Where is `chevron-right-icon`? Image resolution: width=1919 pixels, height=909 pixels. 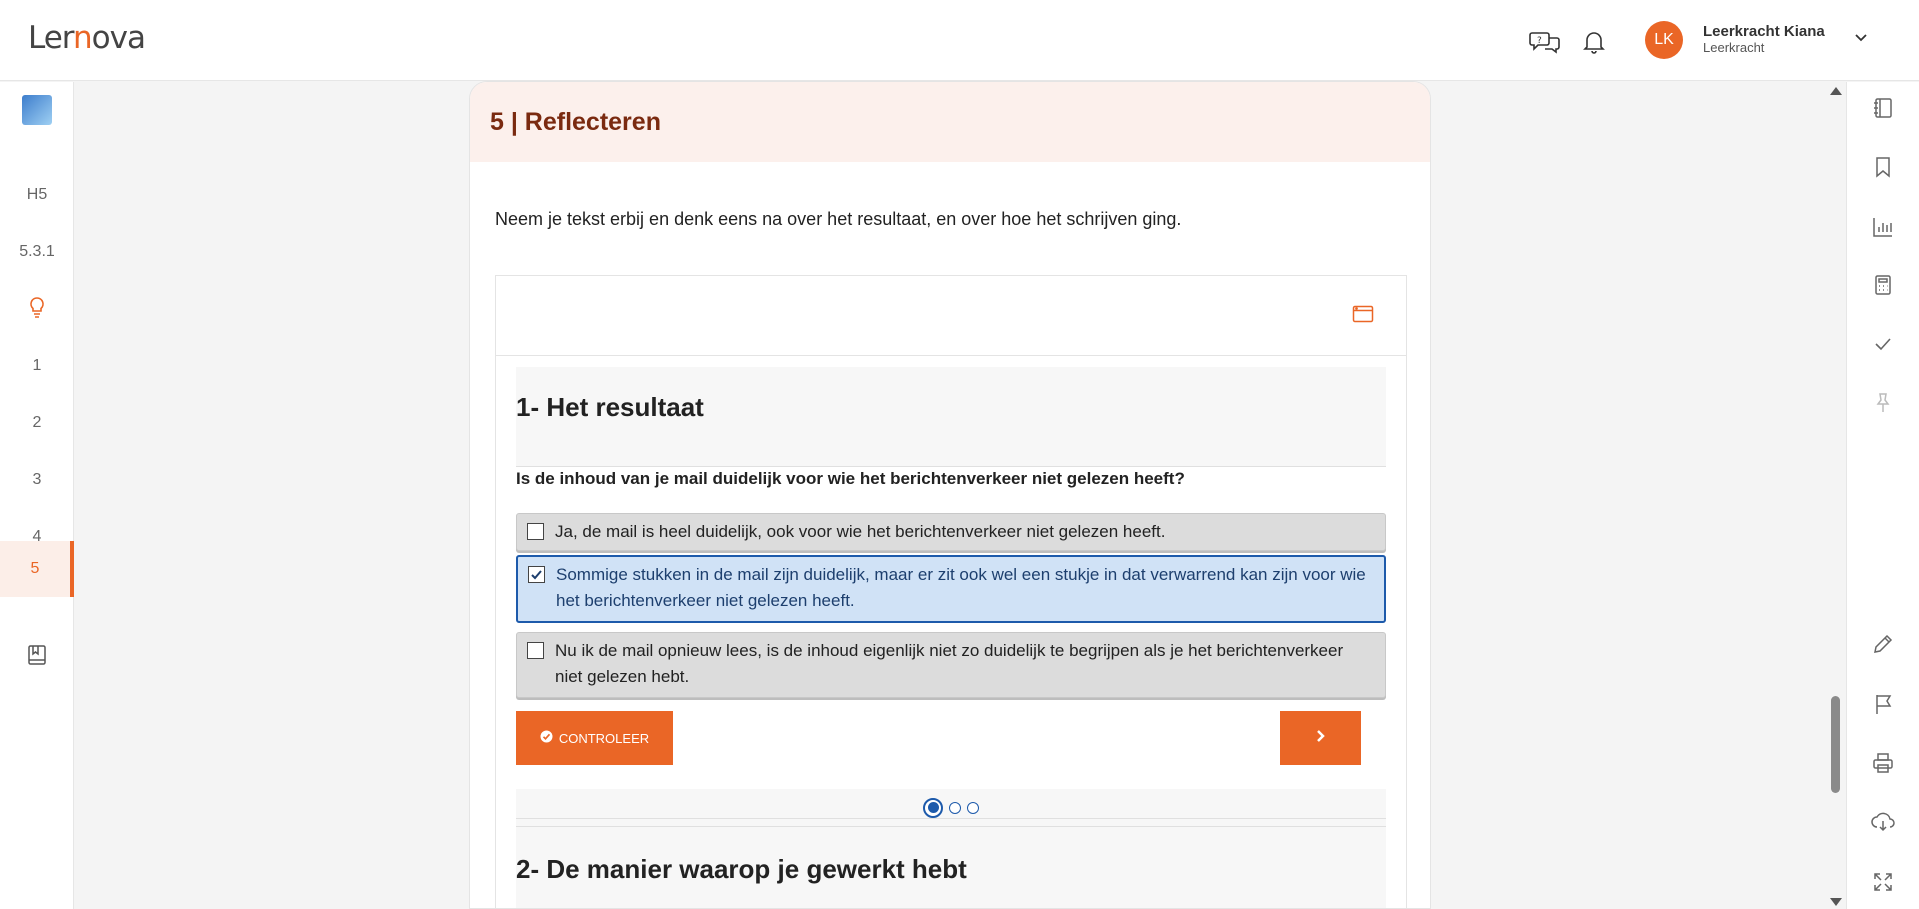 chevron-right-icon is located at coordinates (1321, 738).